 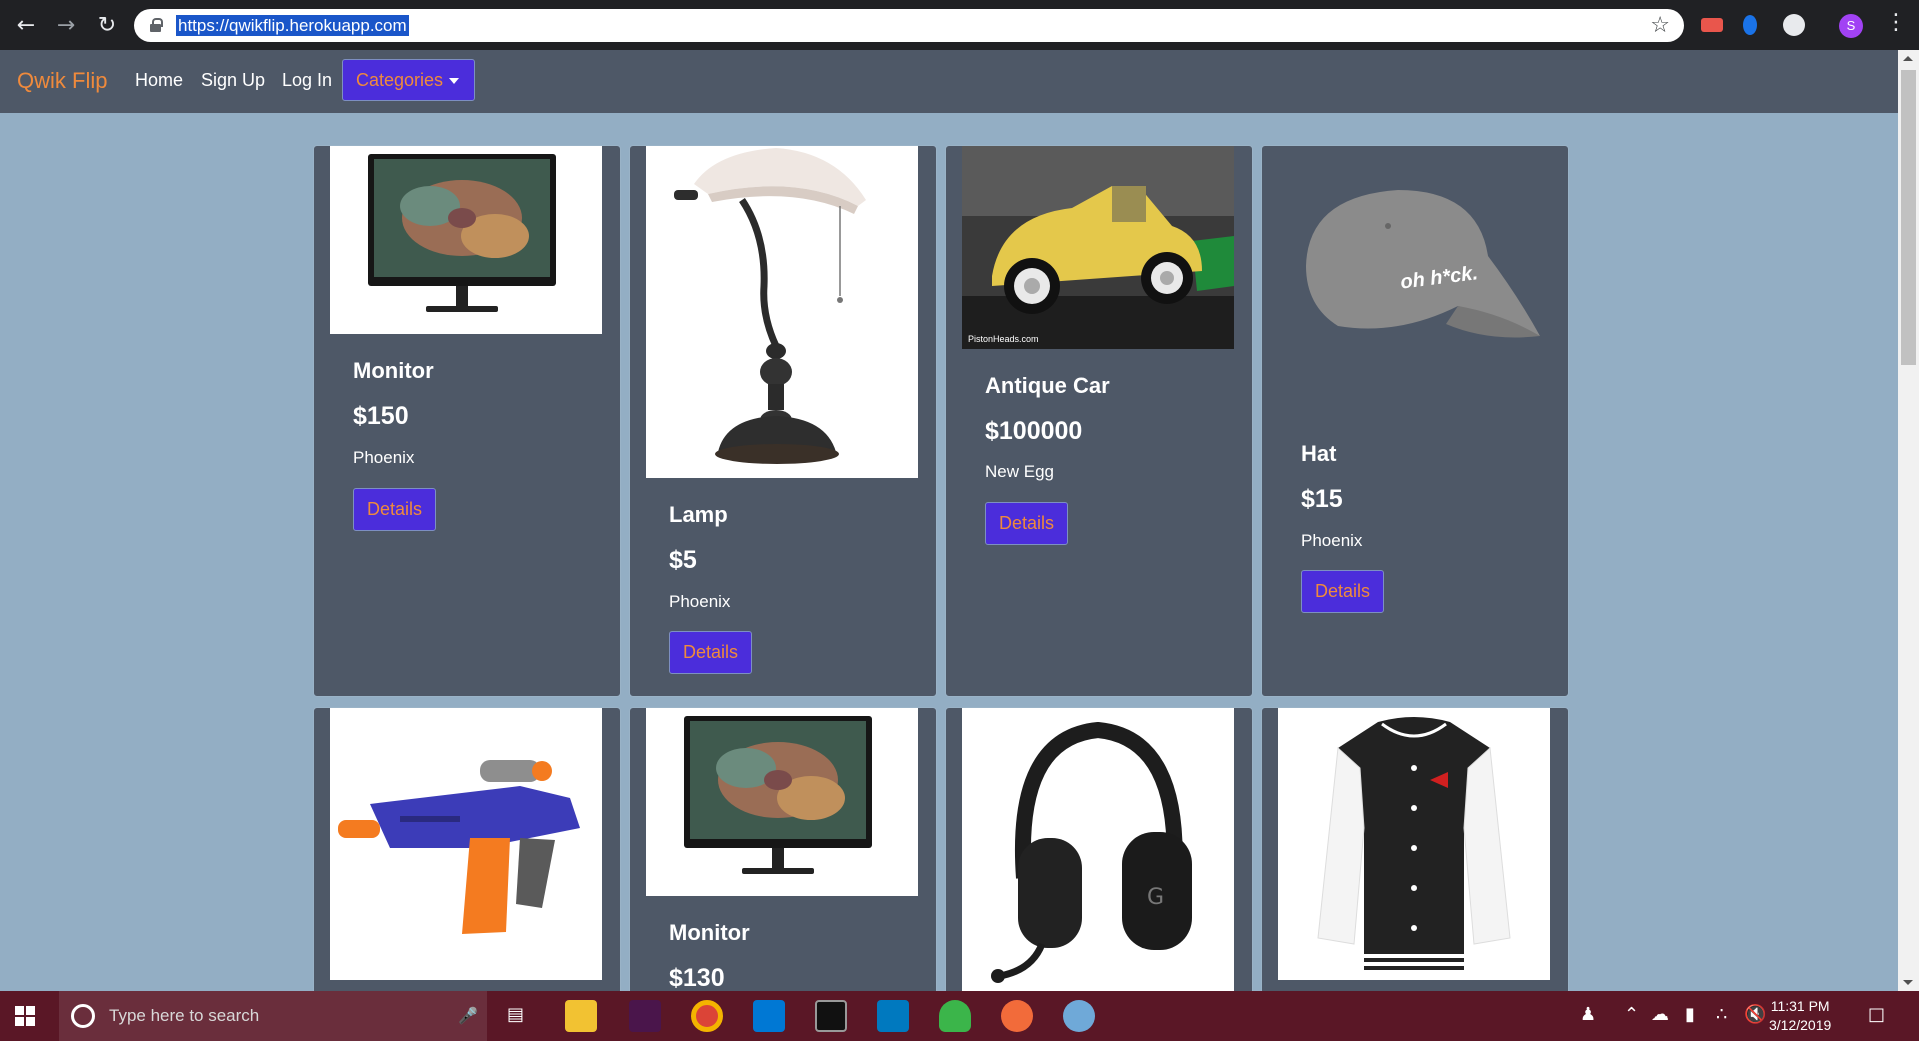 I want to click on listing-card: Lamp $5 Phoenix Details, so click(x=783, y=421).